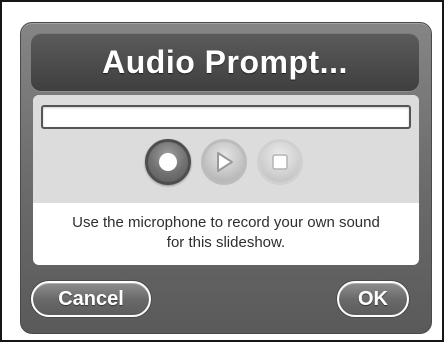  Describe the element at coordinates (91, 299) in the screenshot. I see `cancel-button: Cancel` at that location.